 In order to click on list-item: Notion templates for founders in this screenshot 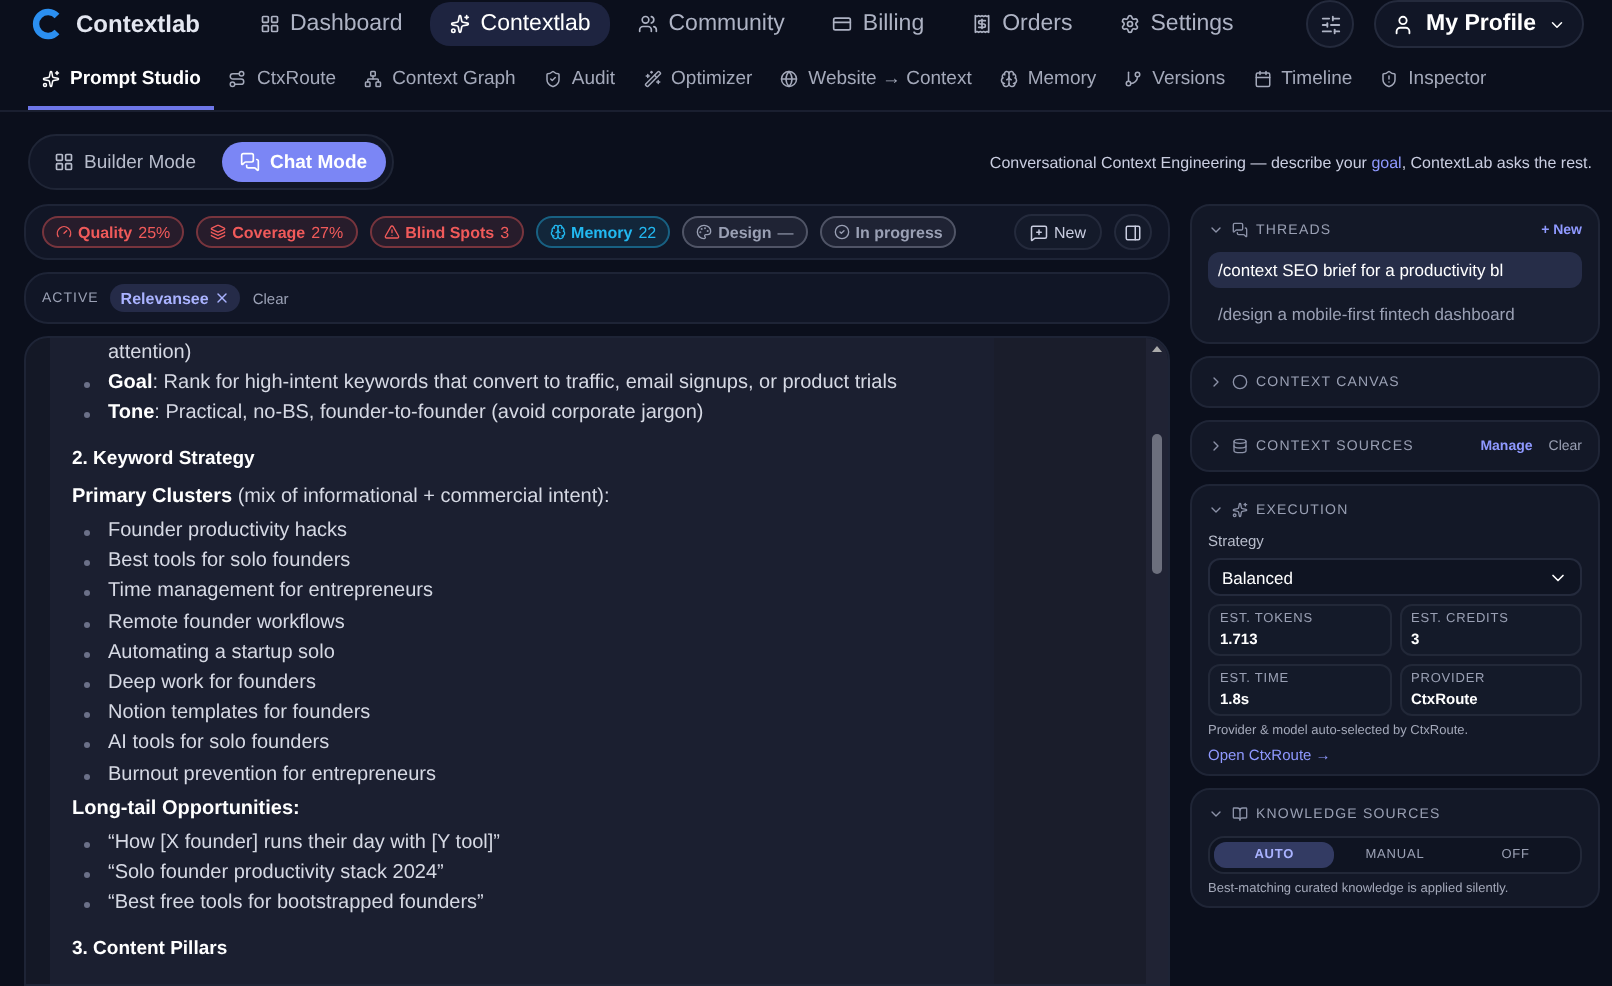, I will do `click(533, 713)`.